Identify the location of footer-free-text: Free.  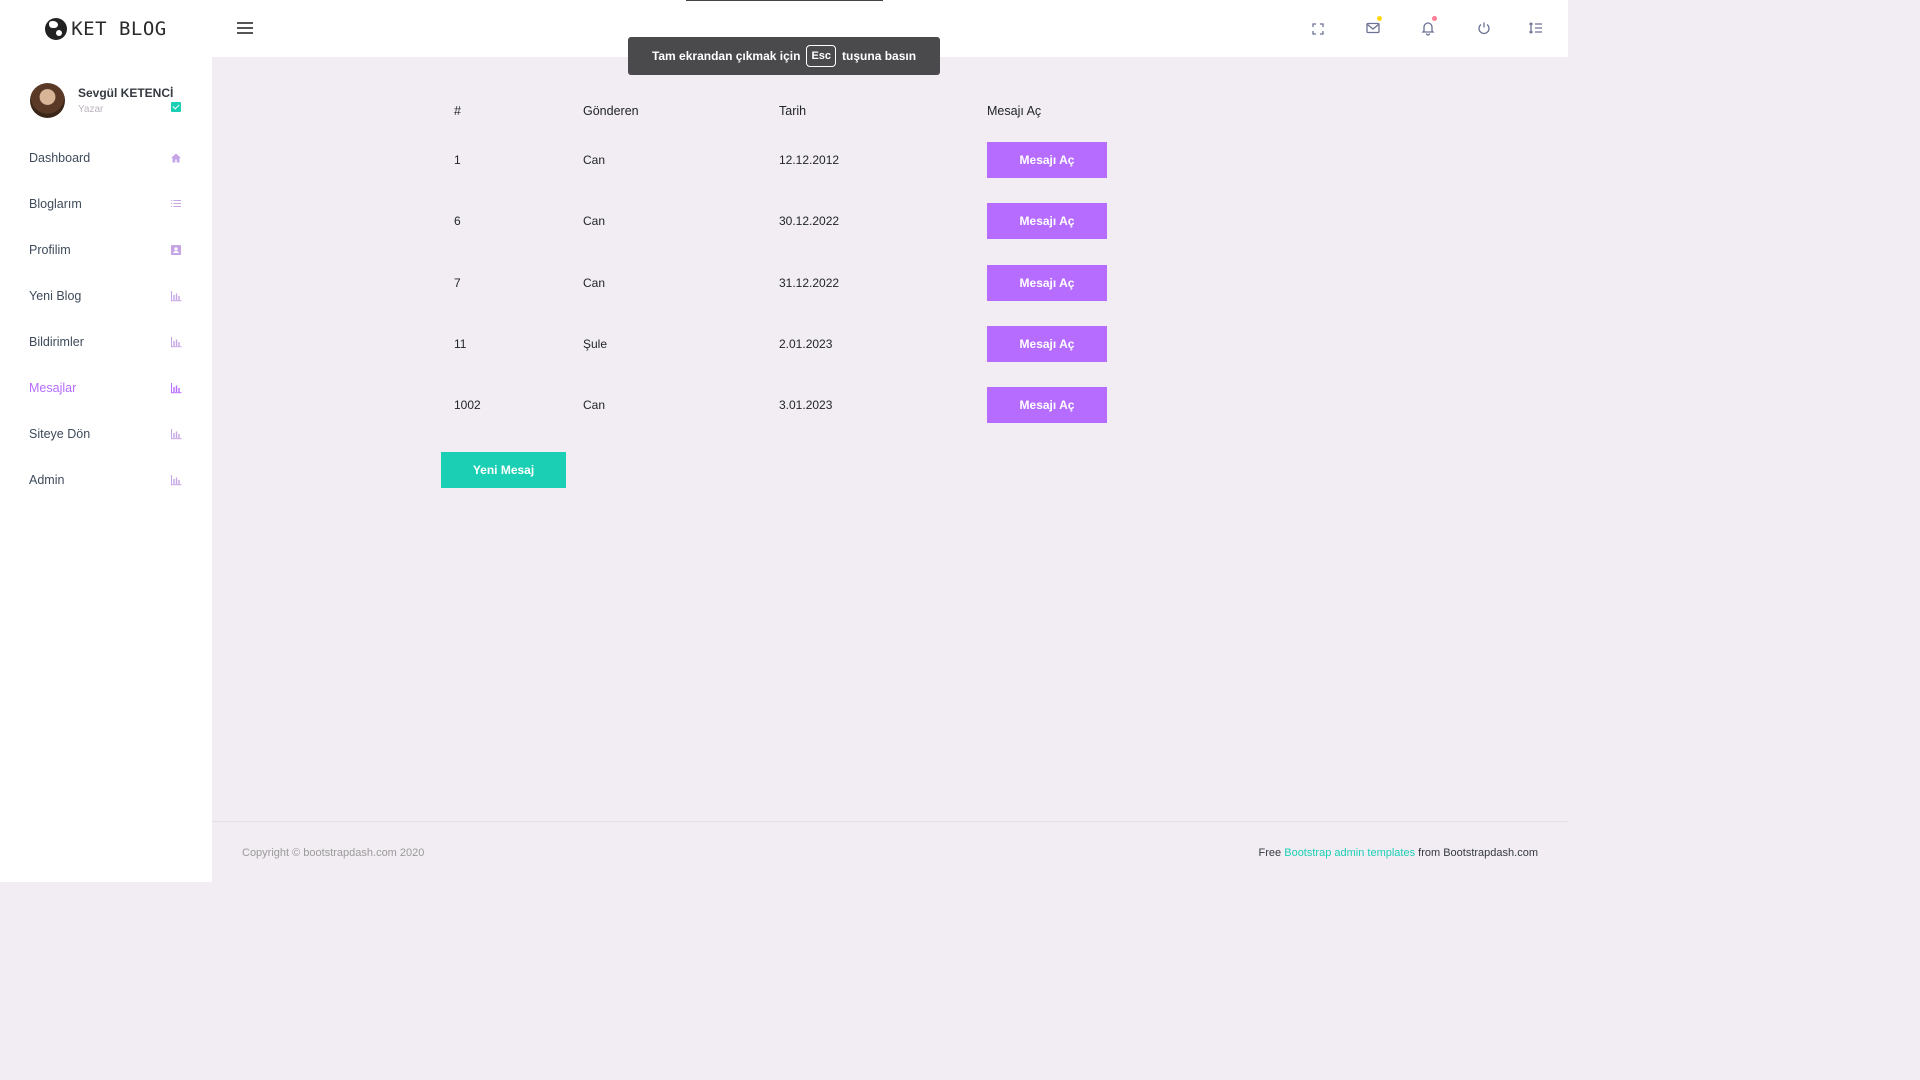
(1270, 853).